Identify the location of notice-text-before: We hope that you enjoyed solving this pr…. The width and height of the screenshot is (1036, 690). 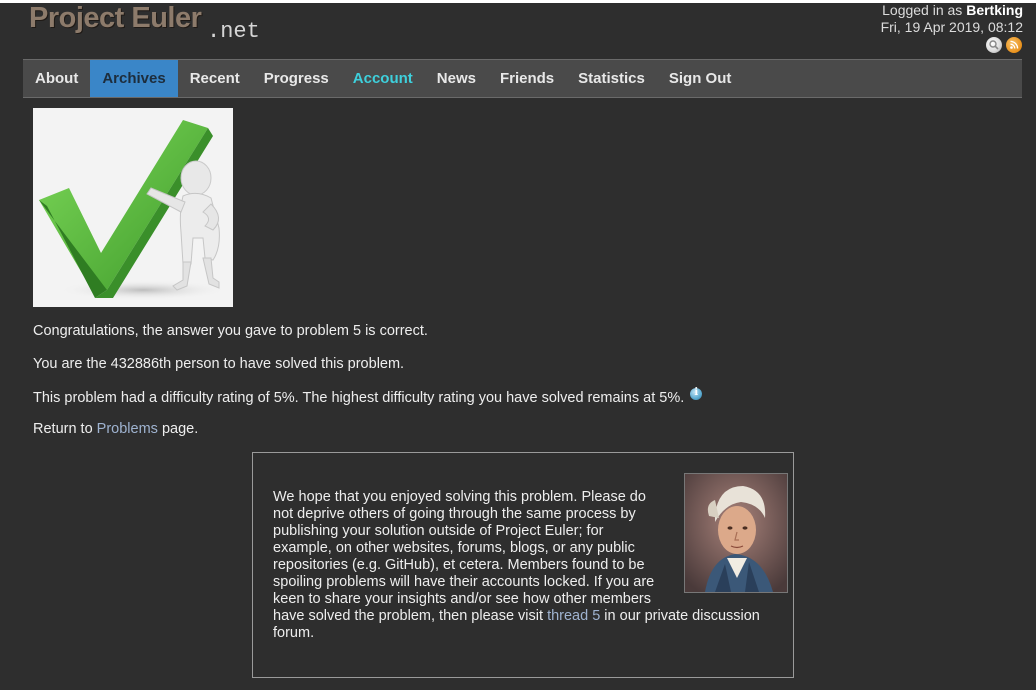
(464, 556).